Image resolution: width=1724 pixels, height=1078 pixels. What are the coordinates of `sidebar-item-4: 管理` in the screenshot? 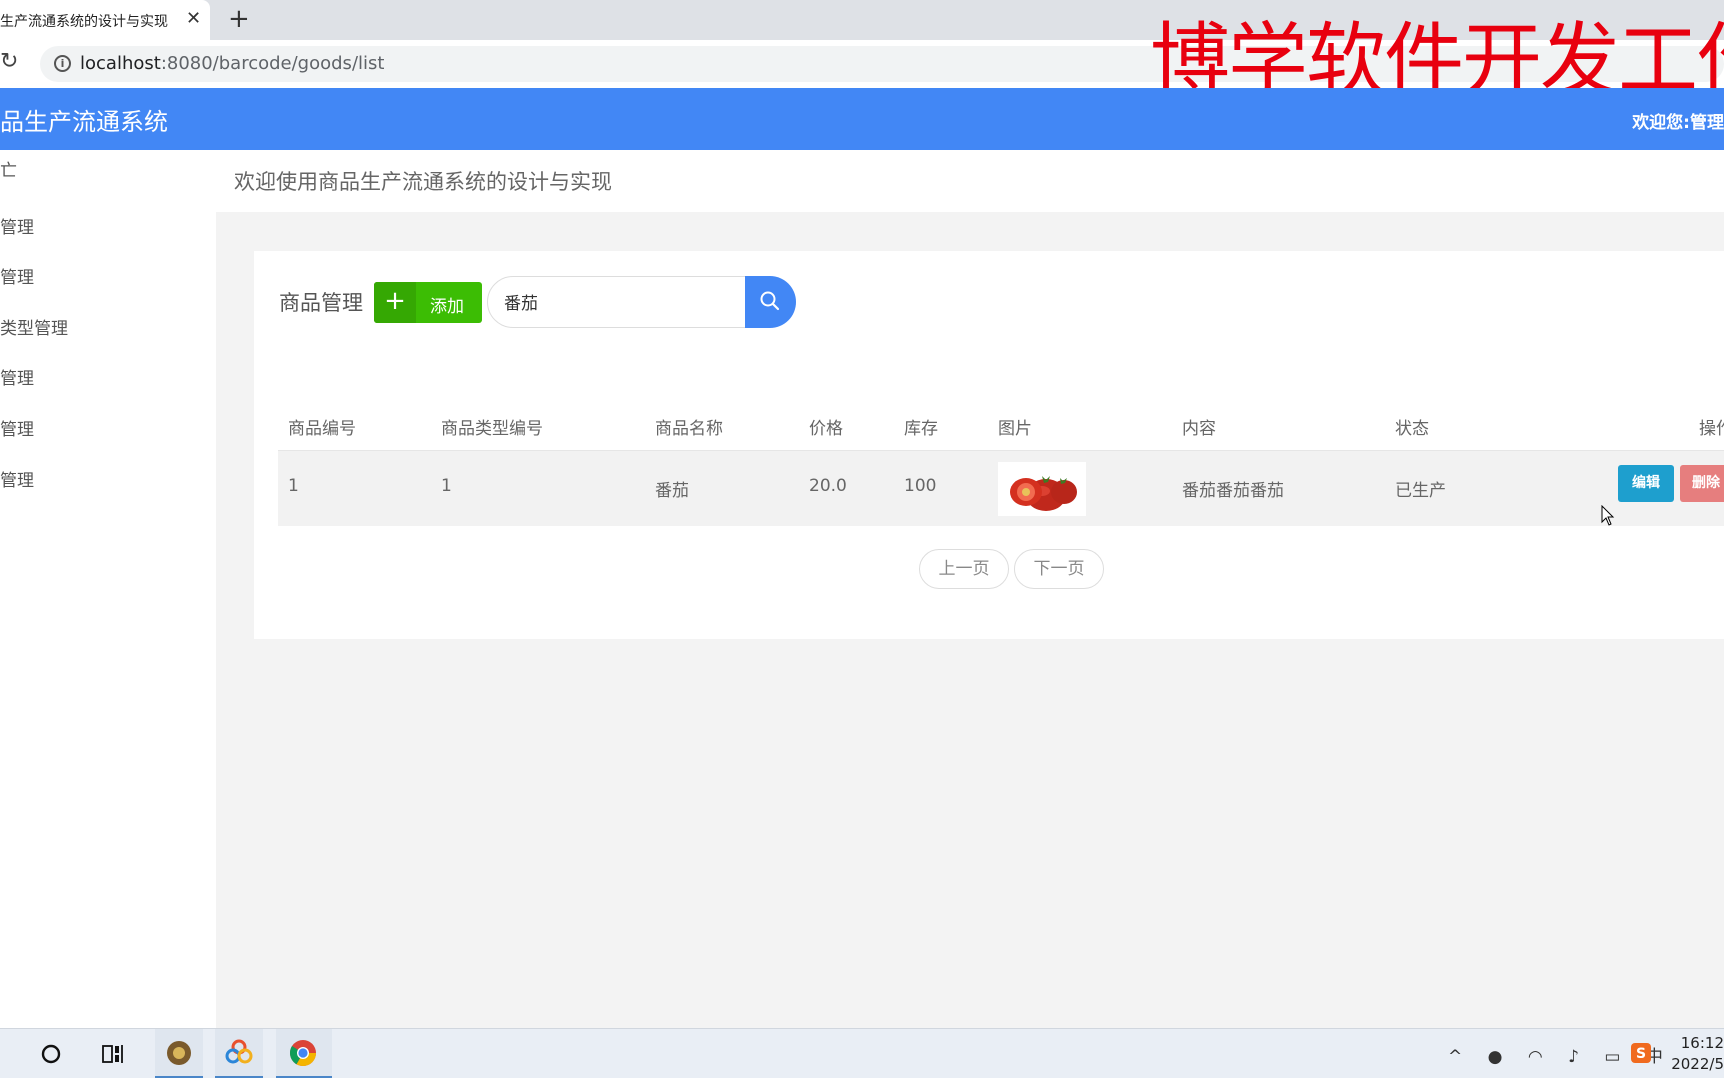 It's located at (17, 376).